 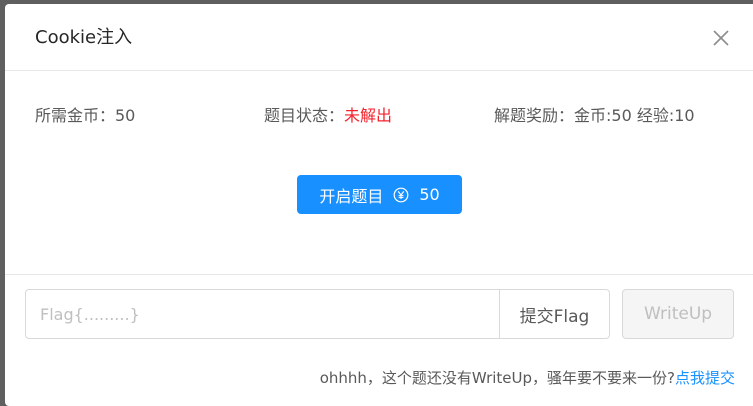 I want to click on close-icon, so click(x=721, y=38).